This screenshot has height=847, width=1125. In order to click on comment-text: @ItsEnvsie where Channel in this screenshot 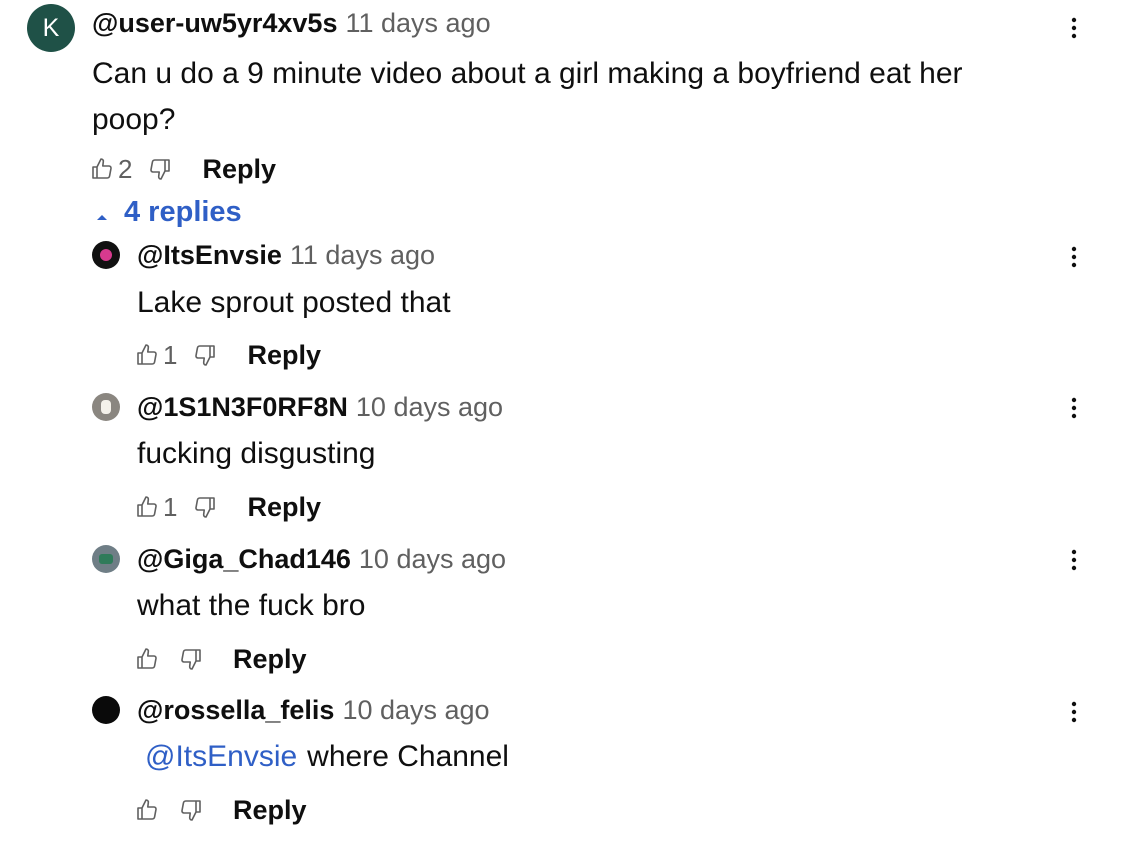, I will do `click(323, 757)`.